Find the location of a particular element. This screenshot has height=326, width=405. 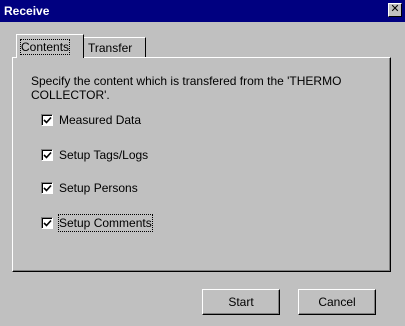

close-icon: ✕ is located at coordinates (395, 9).